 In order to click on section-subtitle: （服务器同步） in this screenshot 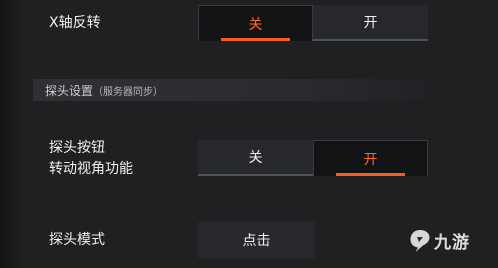, I will do `click(128, 92)`.